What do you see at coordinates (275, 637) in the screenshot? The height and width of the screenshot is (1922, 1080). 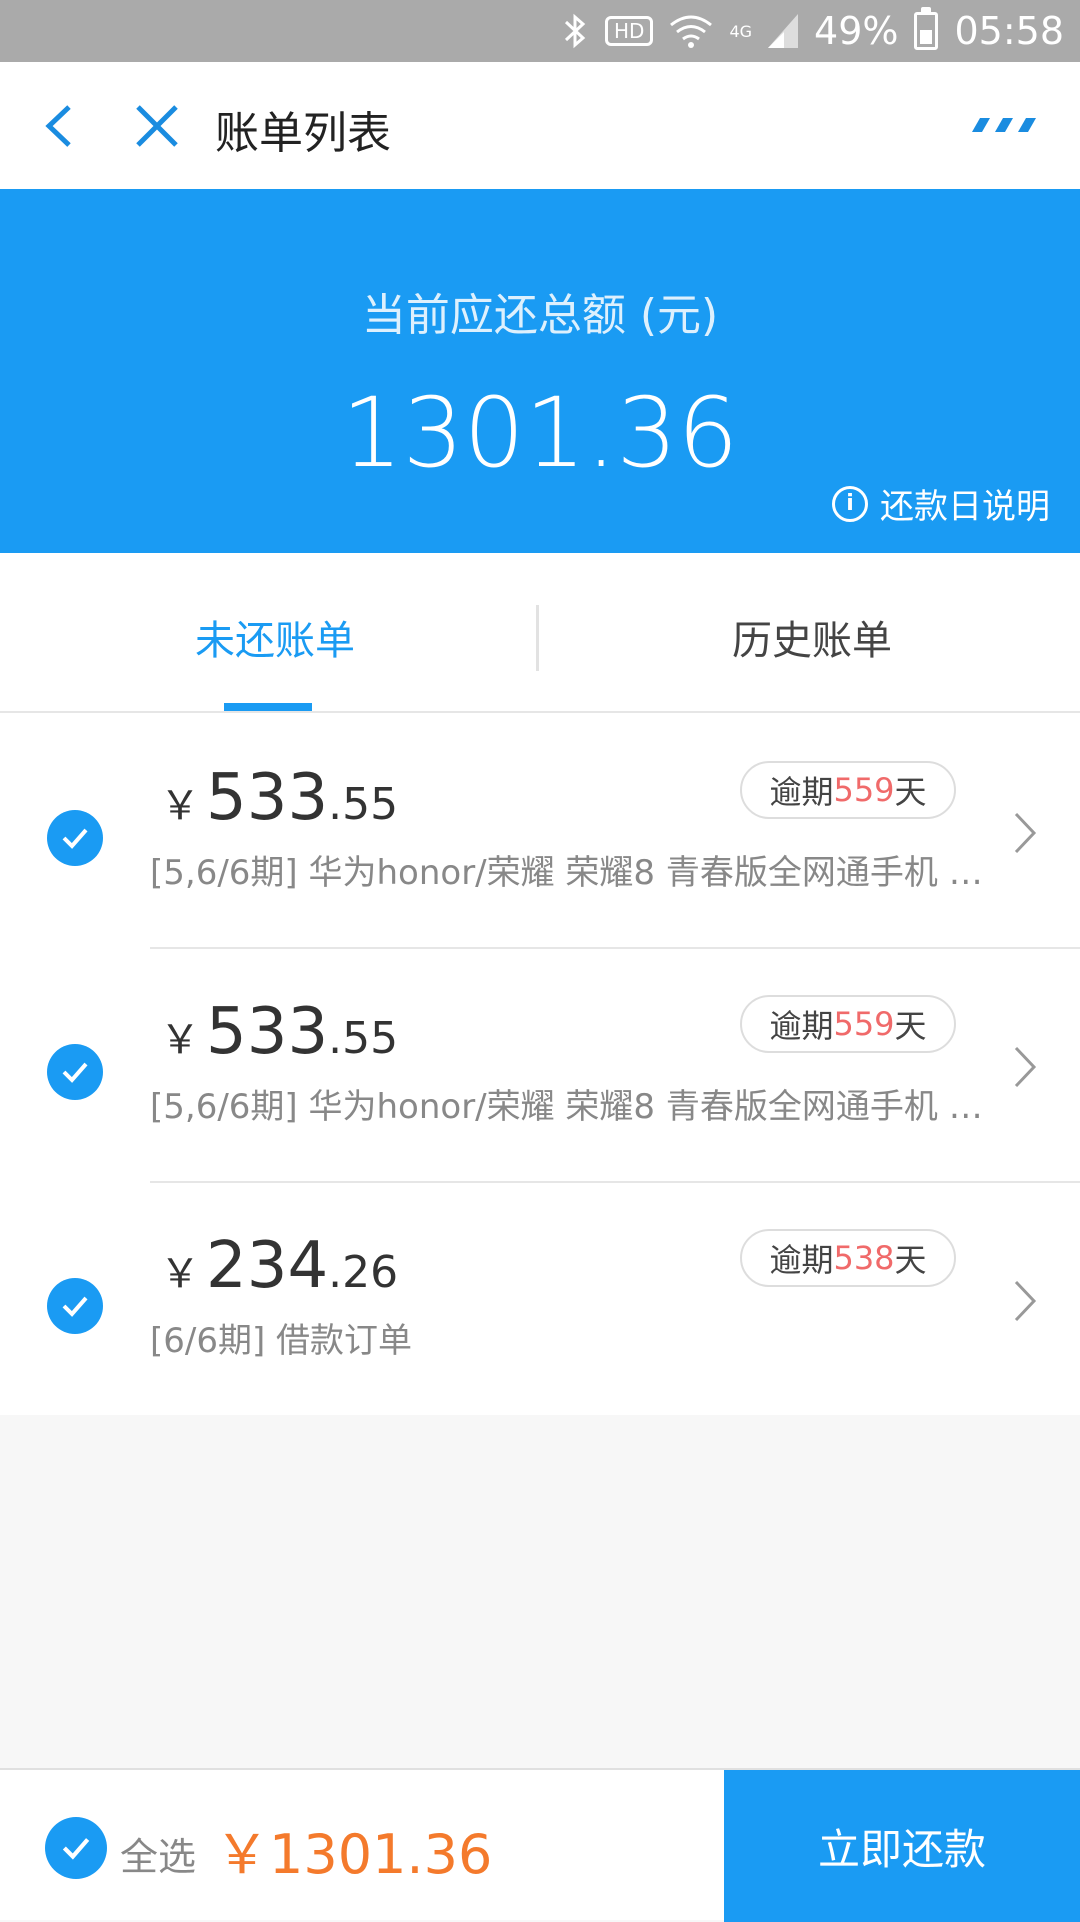 I see `tab-unpaid: 未还账单` at bounding box center [275, 637].